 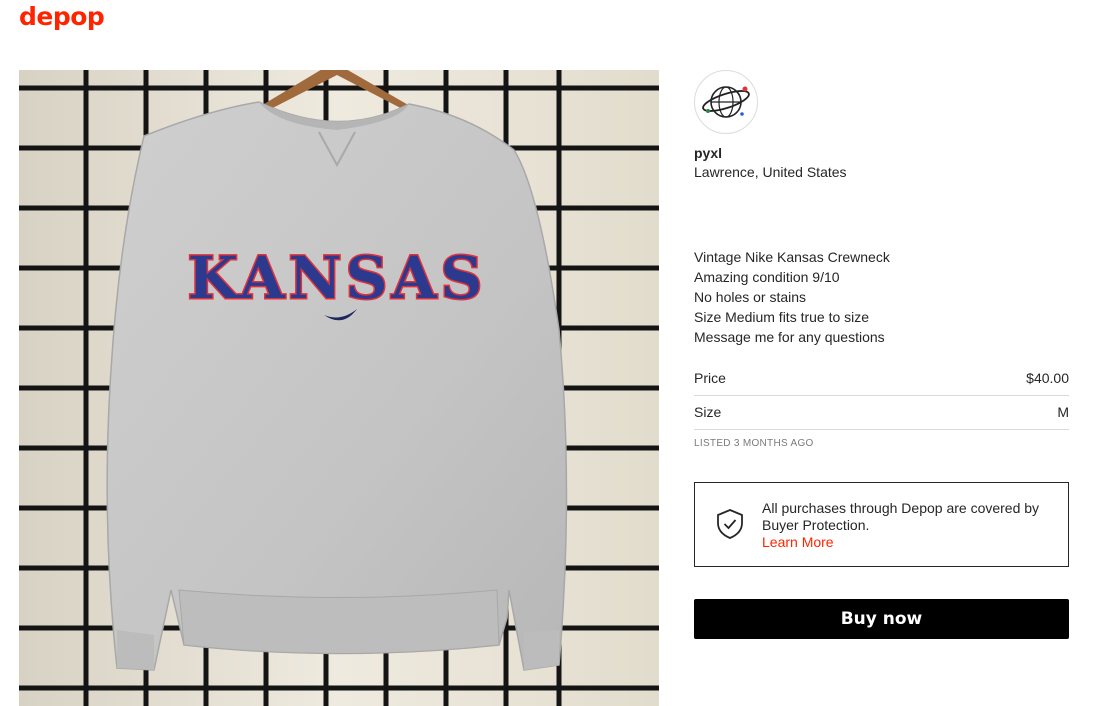 I want to click on size-row: Size M, so click(x=881, y=413).